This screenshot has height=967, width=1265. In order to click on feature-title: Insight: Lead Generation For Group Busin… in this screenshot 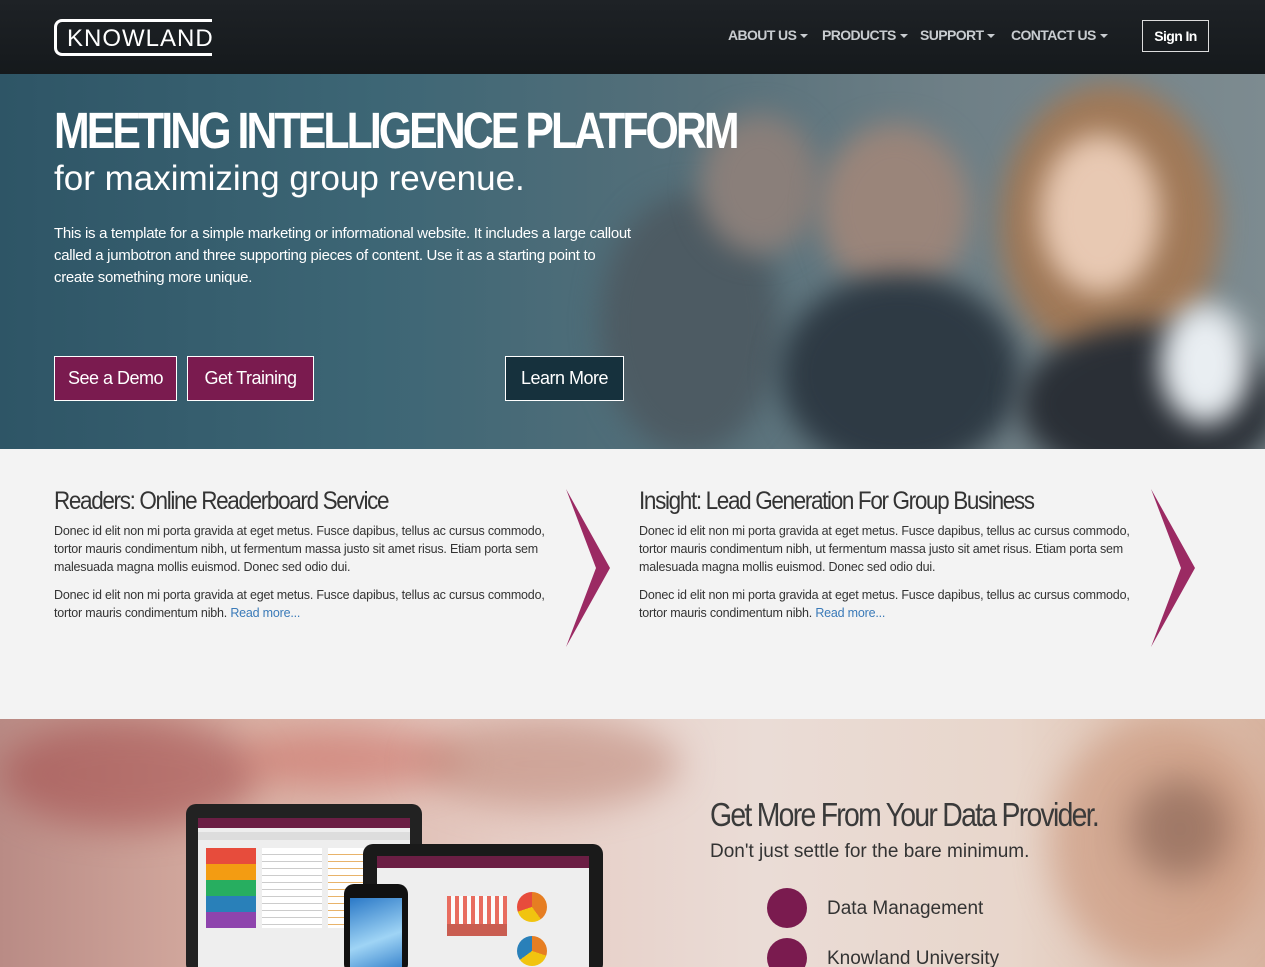, I will do `click(837, 501)`.